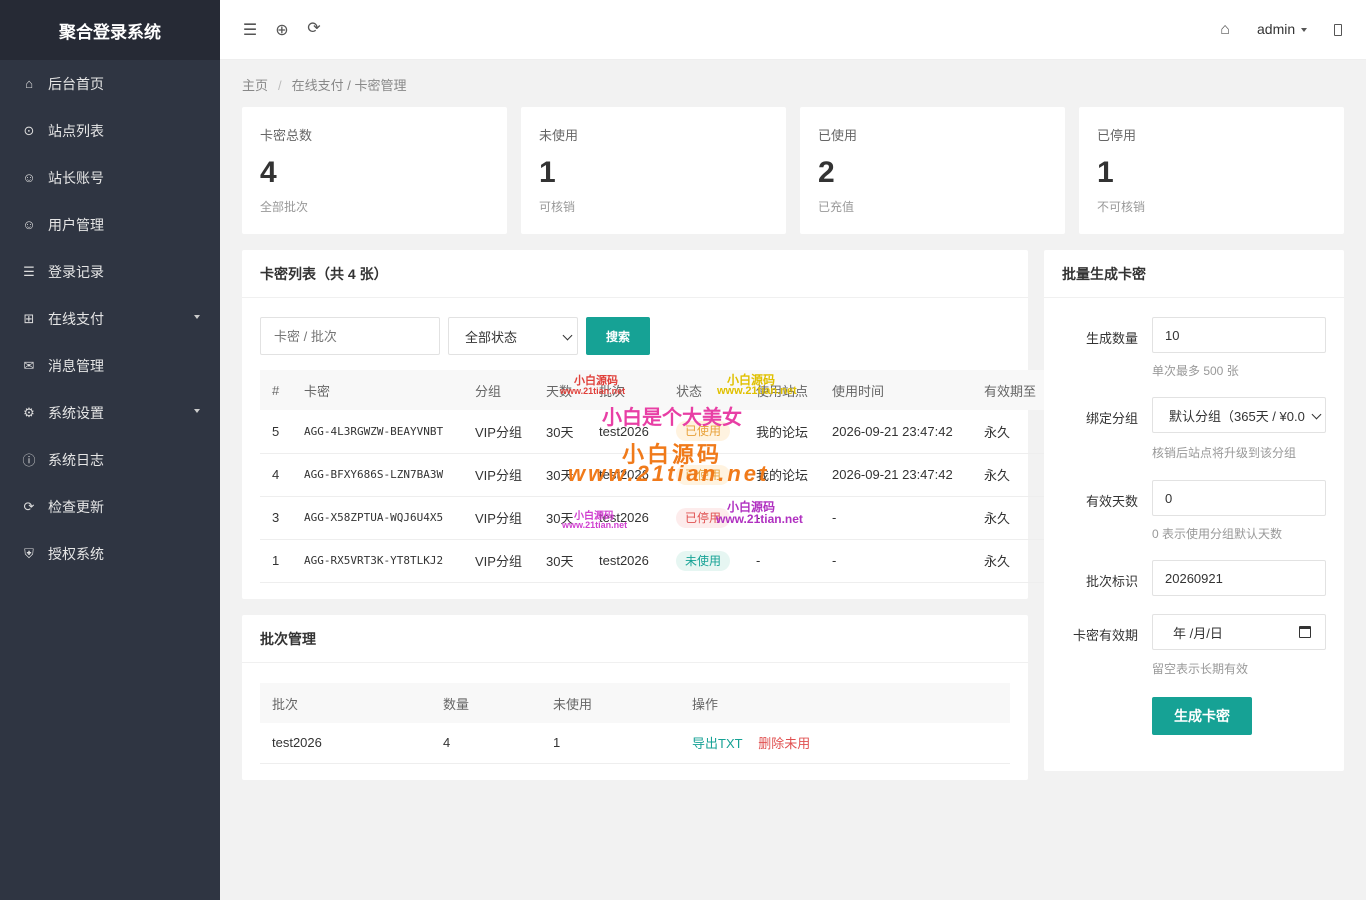 The height and width of the screenshot is (900, 1366). I want to click on circle-icon: ⊙, so click(29, 130).